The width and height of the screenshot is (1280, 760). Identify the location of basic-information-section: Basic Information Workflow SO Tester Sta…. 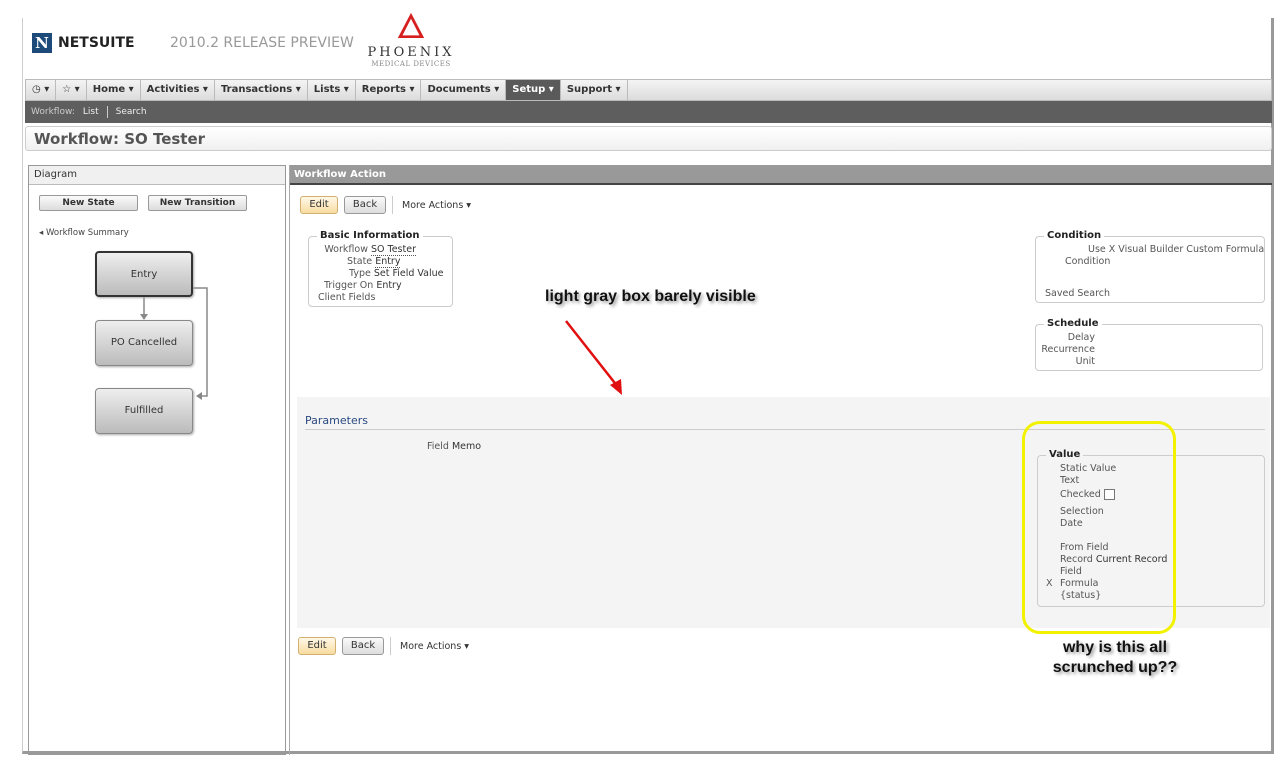
(380, 268).